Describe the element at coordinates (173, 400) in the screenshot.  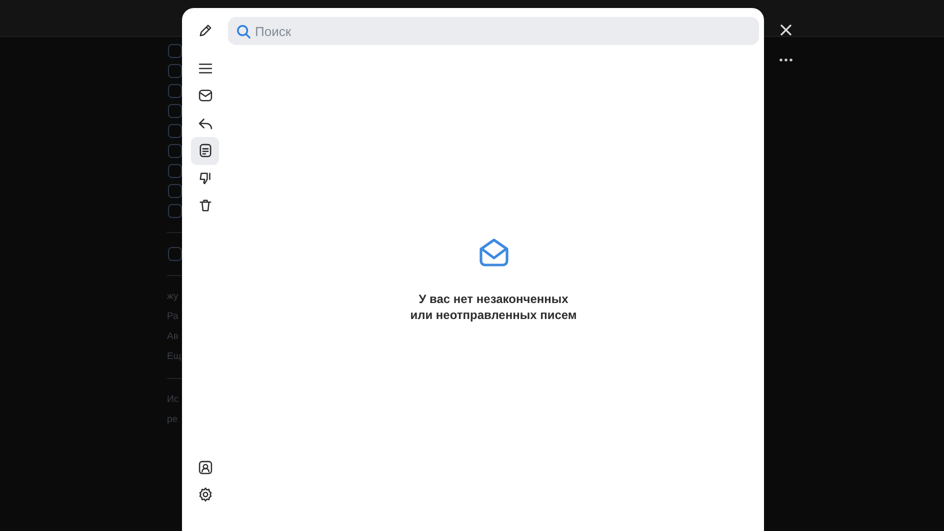
I see `footer-text: Ис` at that location.